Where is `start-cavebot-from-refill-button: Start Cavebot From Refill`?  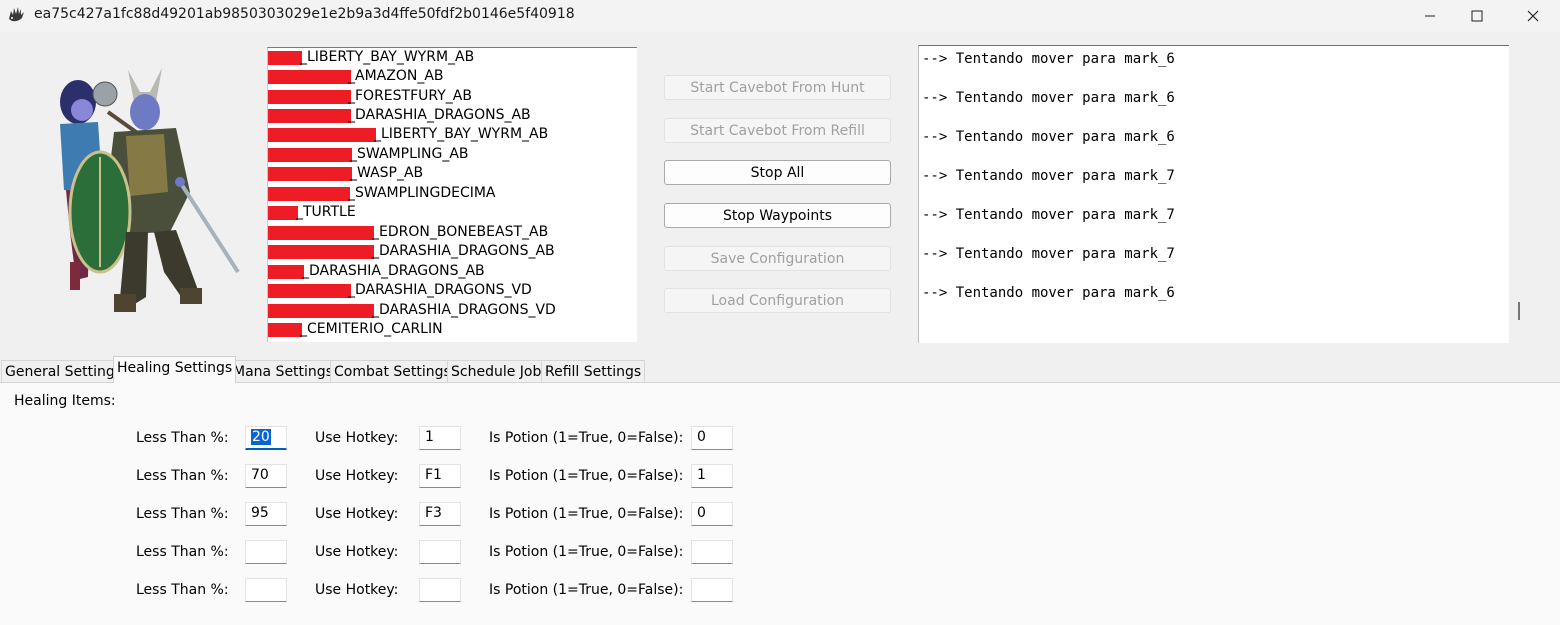
start-cavebot-from-refill-button: Start Cavebot From Refill is located at coordinates (777, 130).